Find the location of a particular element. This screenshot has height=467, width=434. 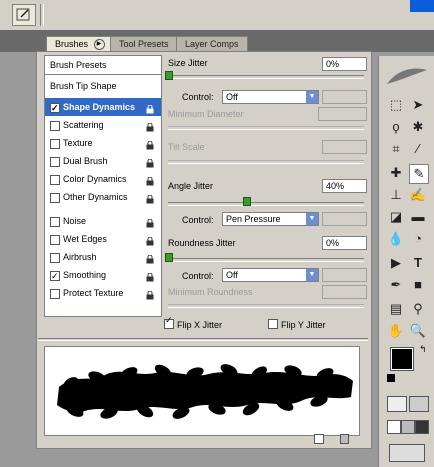

brush-setting-item: Airbrush is located at coordinates (103, 257).